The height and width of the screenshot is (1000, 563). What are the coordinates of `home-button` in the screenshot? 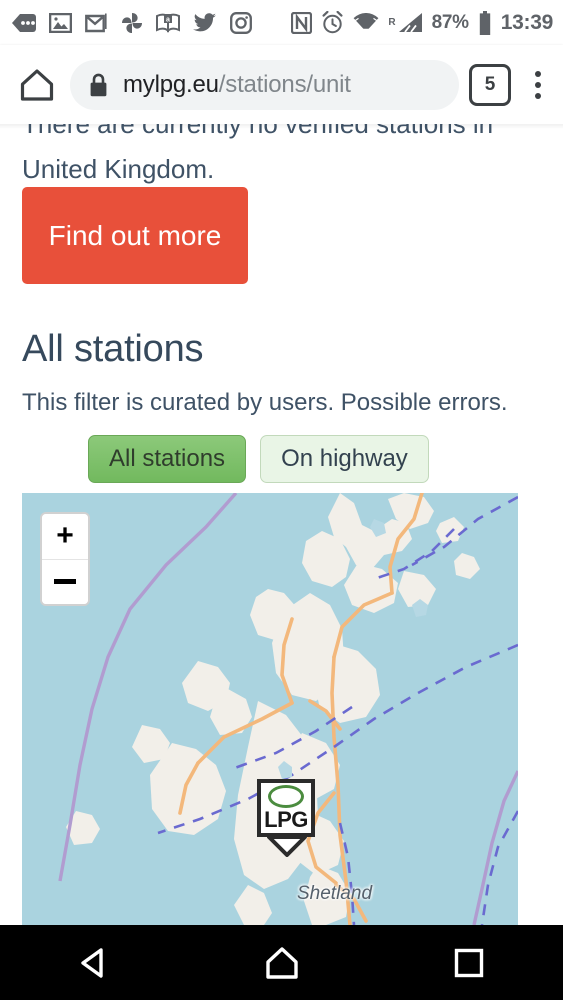 It's located at (37, 84).